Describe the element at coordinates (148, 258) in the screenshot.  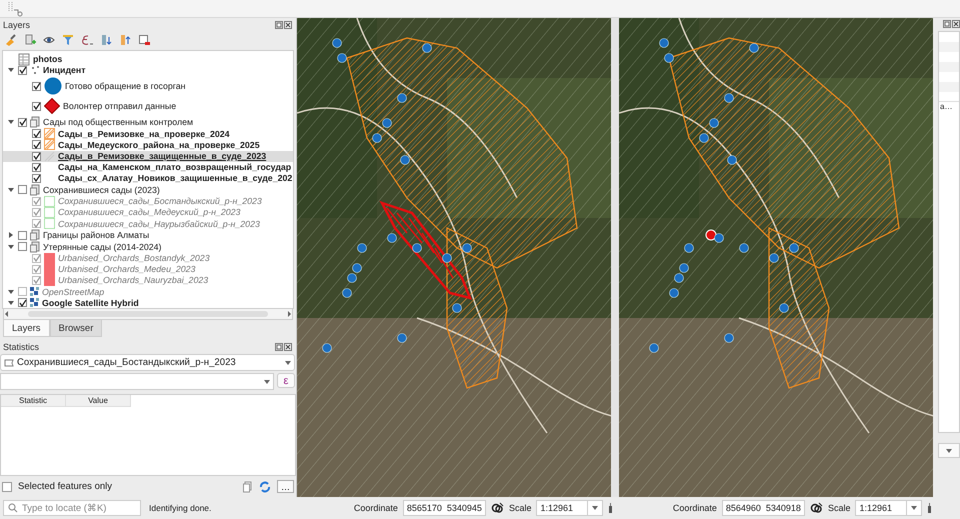
I see `layer-tree-row: Urbanised_Orchards_Bostandyk_2023` at that location.